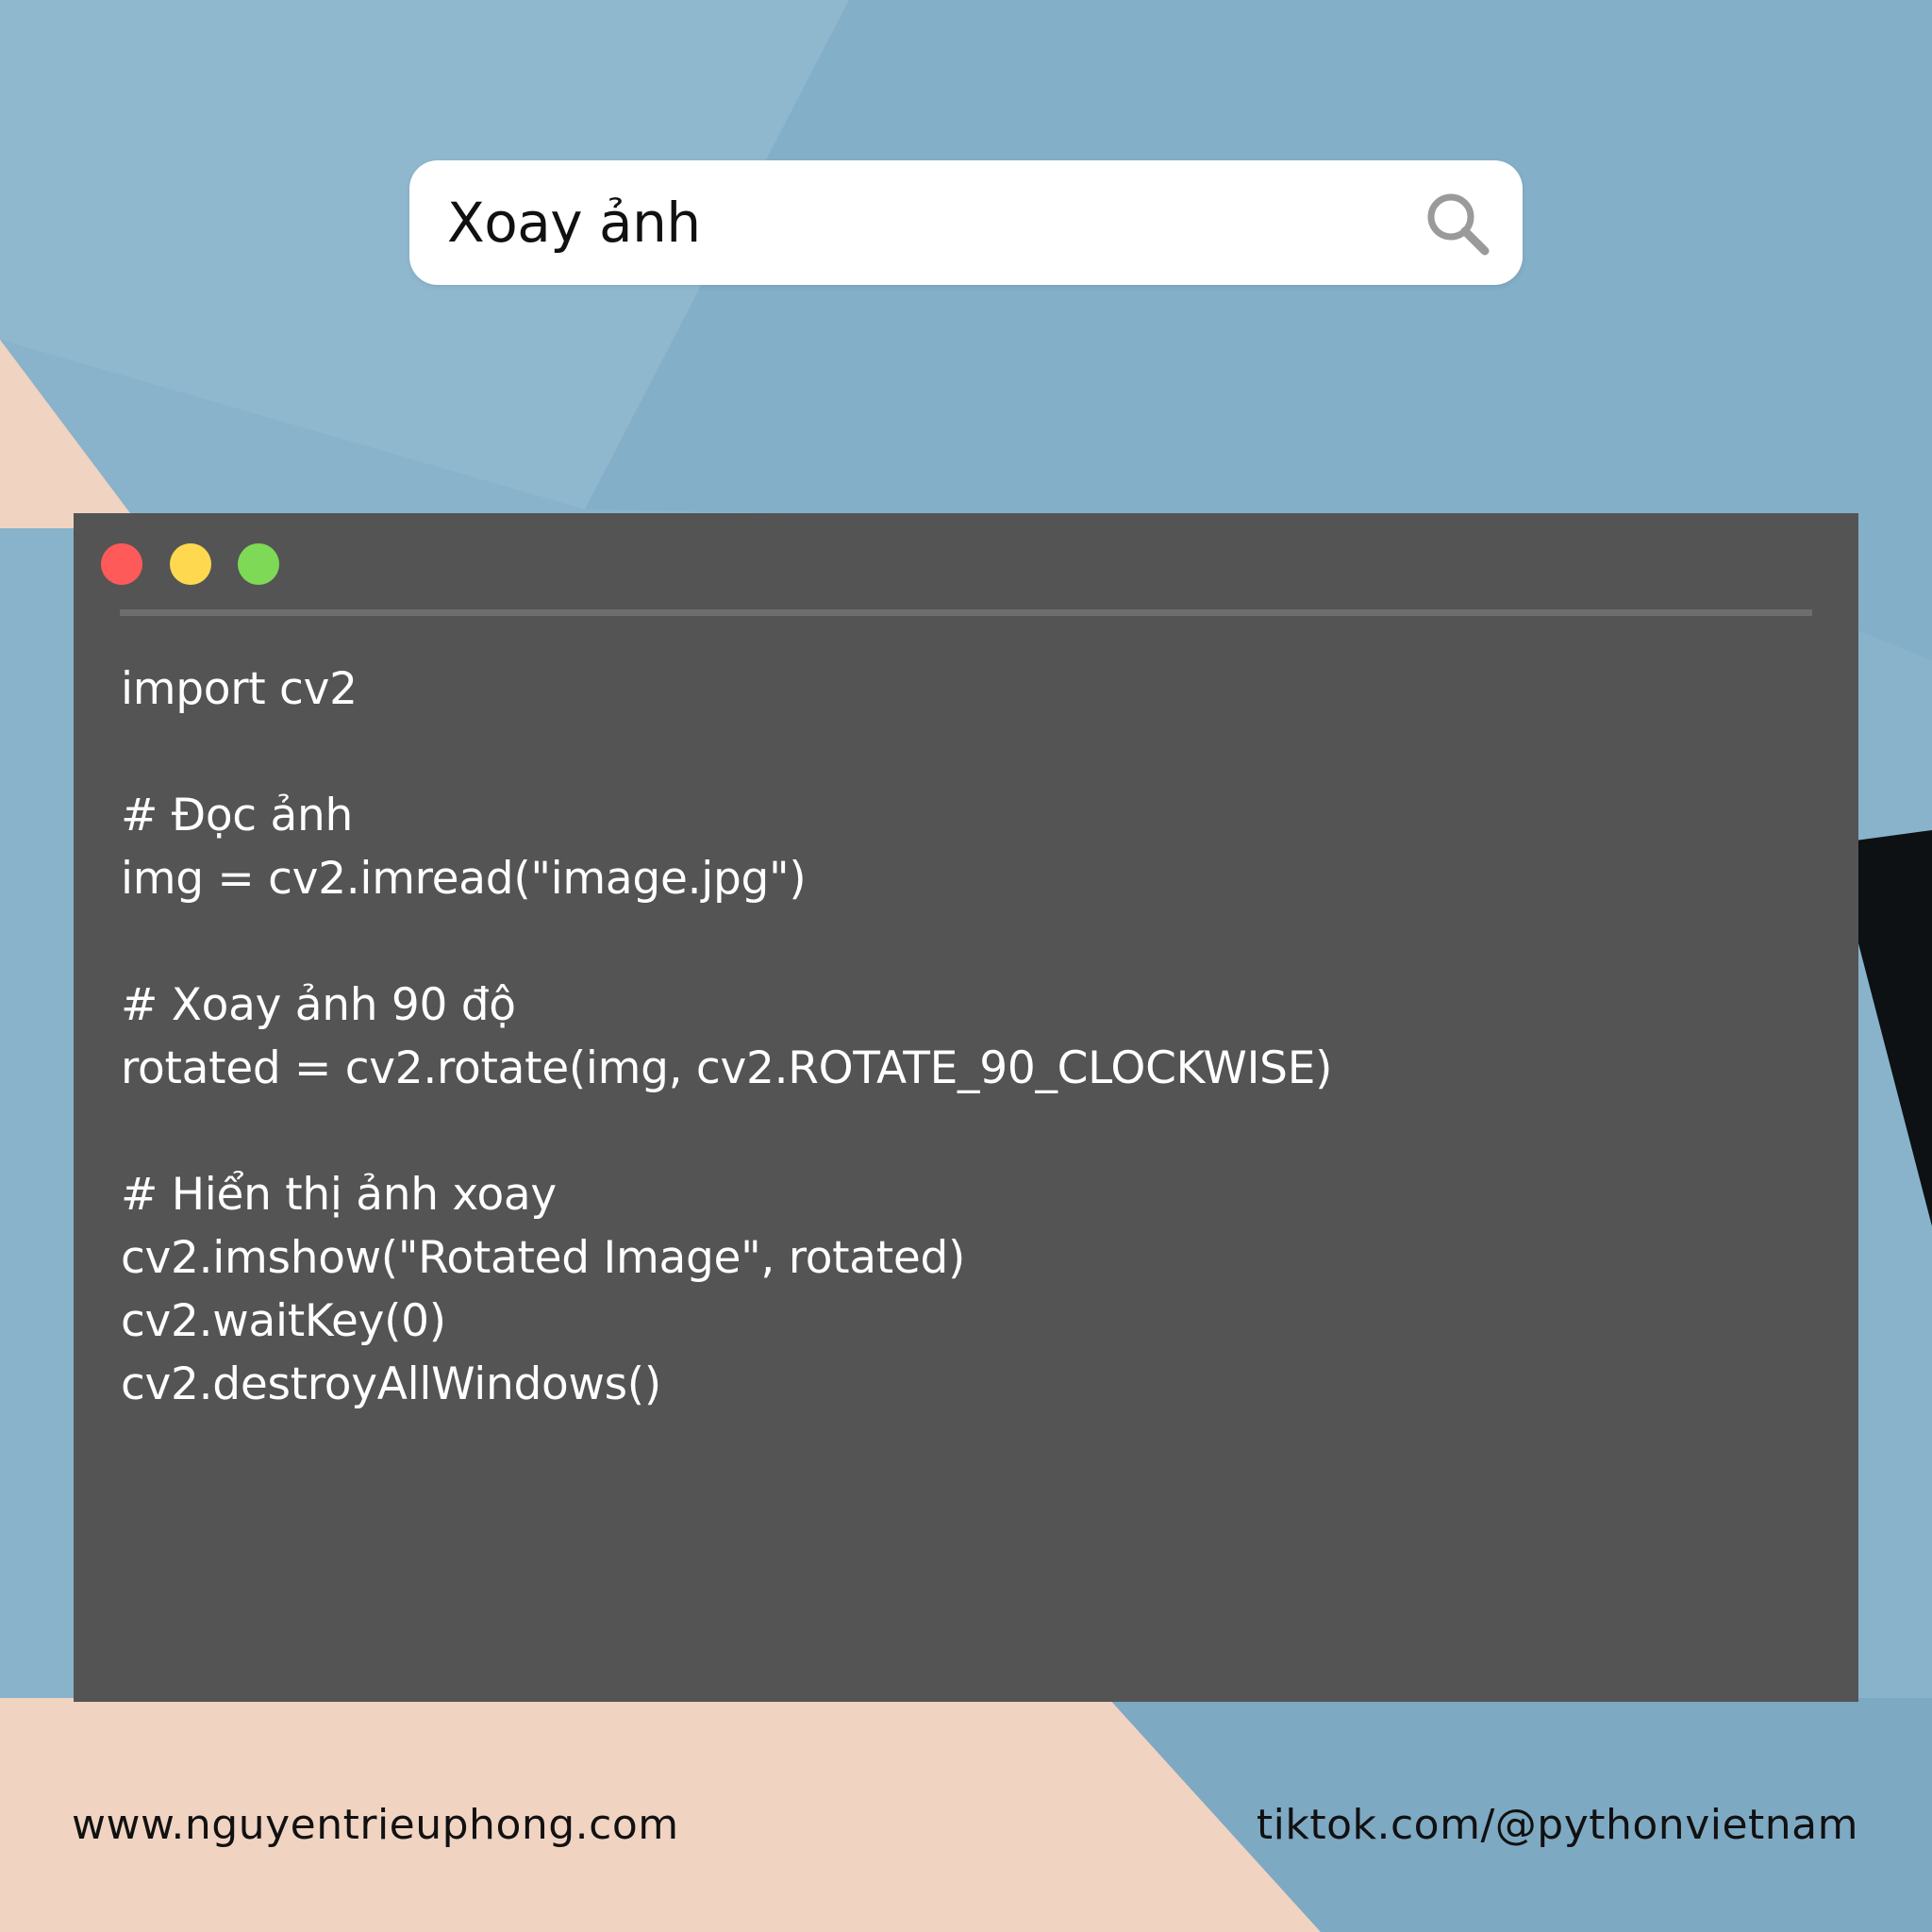  Describe the element at coordinates (391, 1384) in the screenshot. I see `code-line: cv2.destroyAllWindows()` at that location.